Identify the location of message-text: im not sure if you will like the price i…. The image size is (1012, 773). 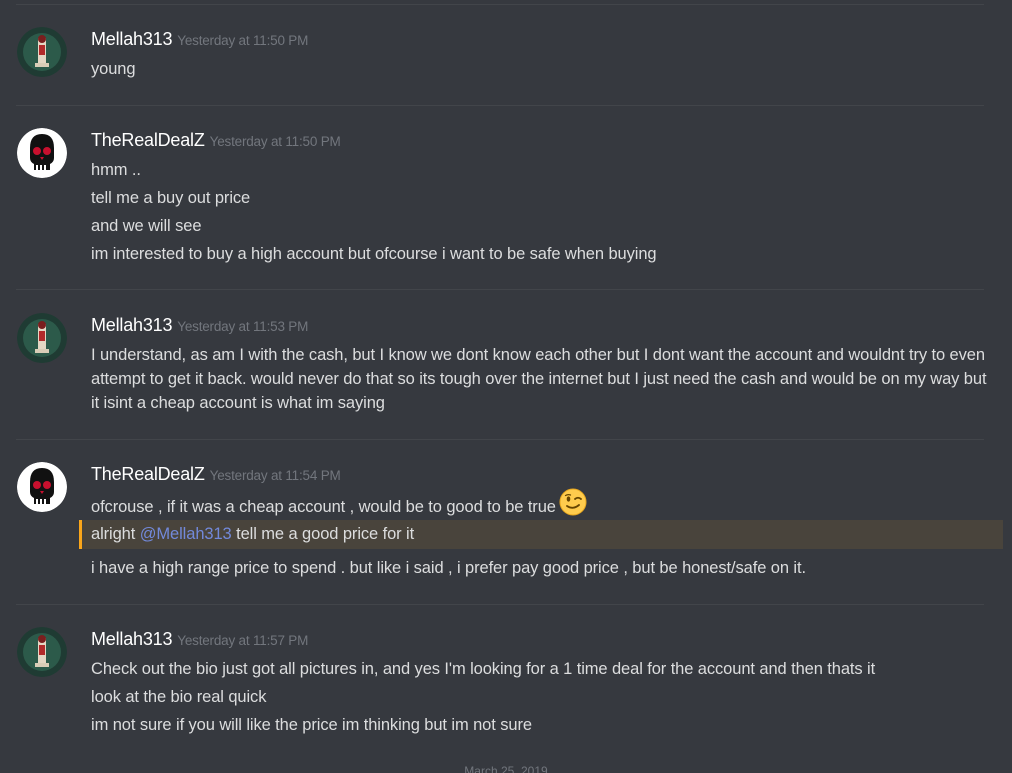
(311, 725).